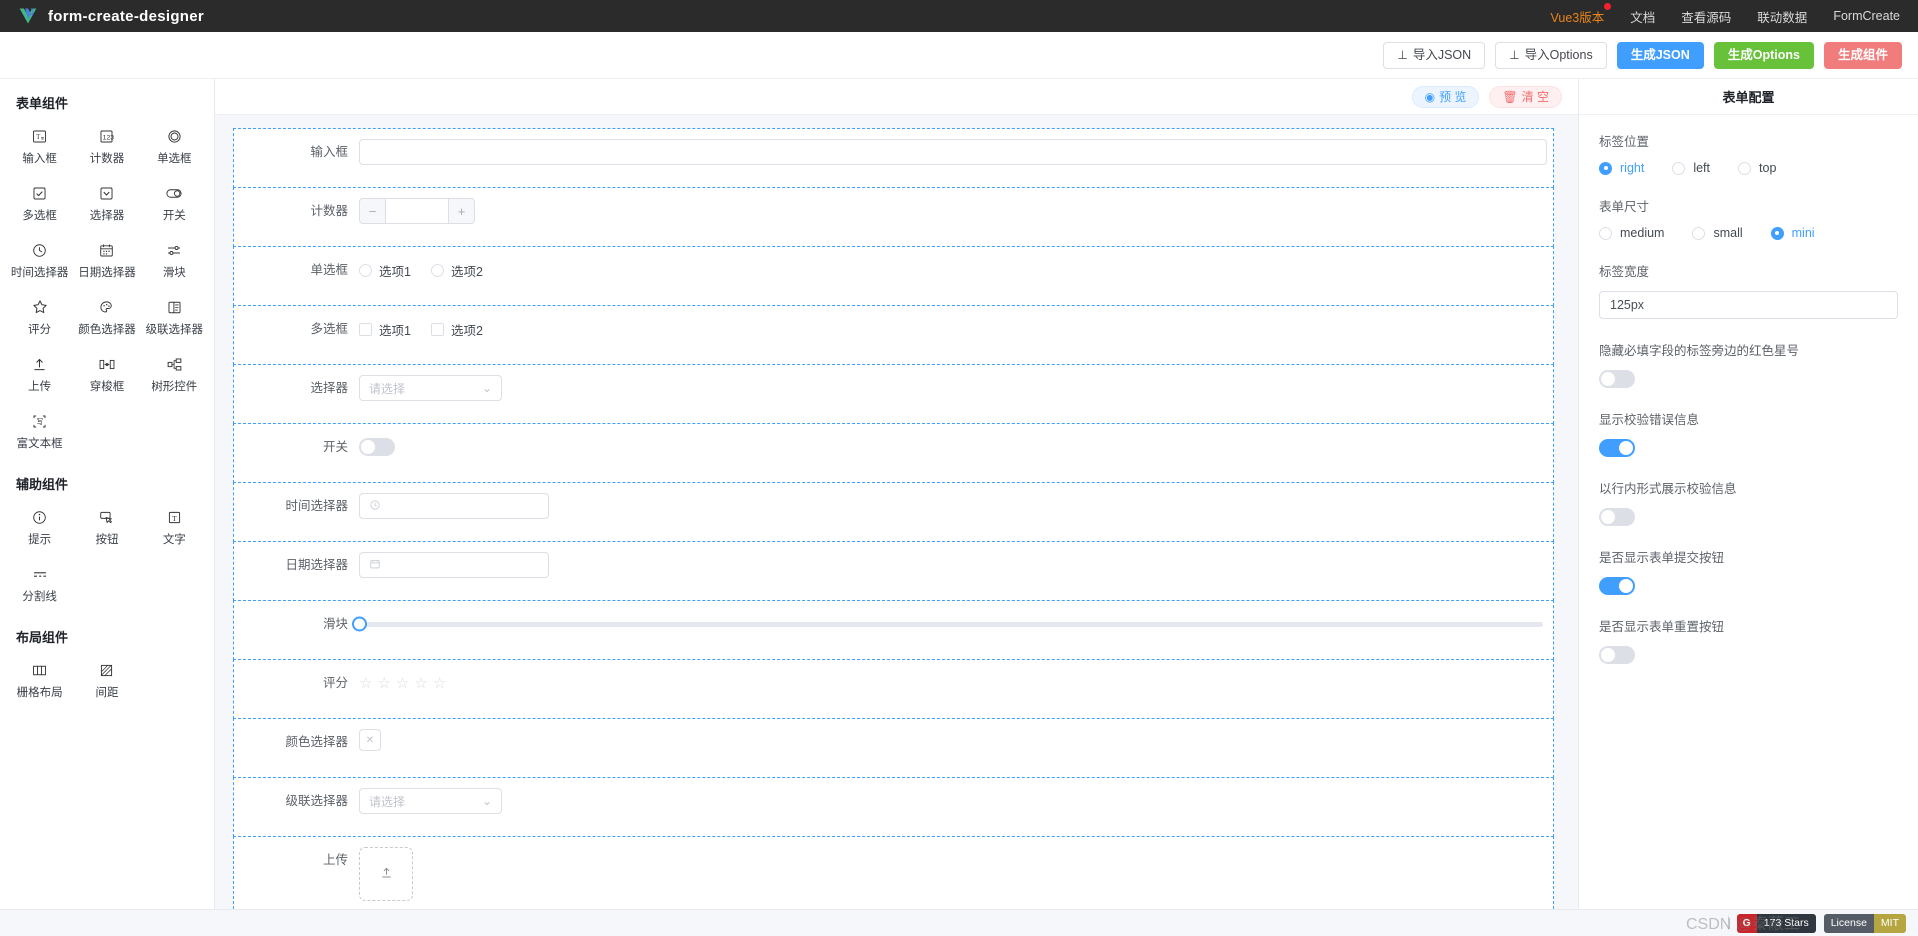  What do you see at coordinates (1745, 168) in the screenshot?
I see `radio-icon` at bounding box center [1745, 168].